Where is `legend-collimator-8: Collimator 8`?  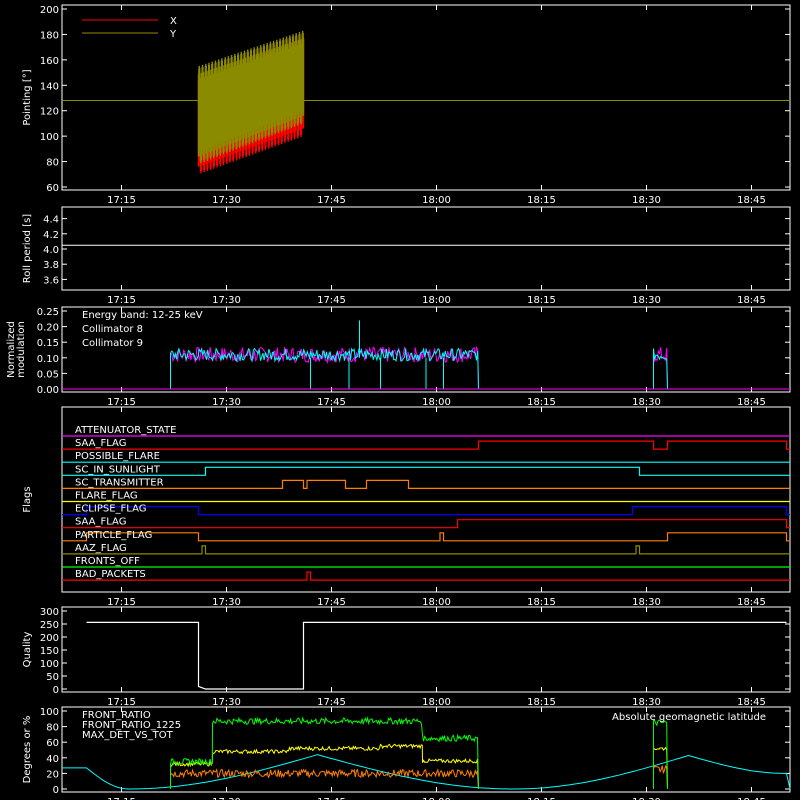
legend-collimator-8: Collimator 8 is located at coordinates (112, 329).